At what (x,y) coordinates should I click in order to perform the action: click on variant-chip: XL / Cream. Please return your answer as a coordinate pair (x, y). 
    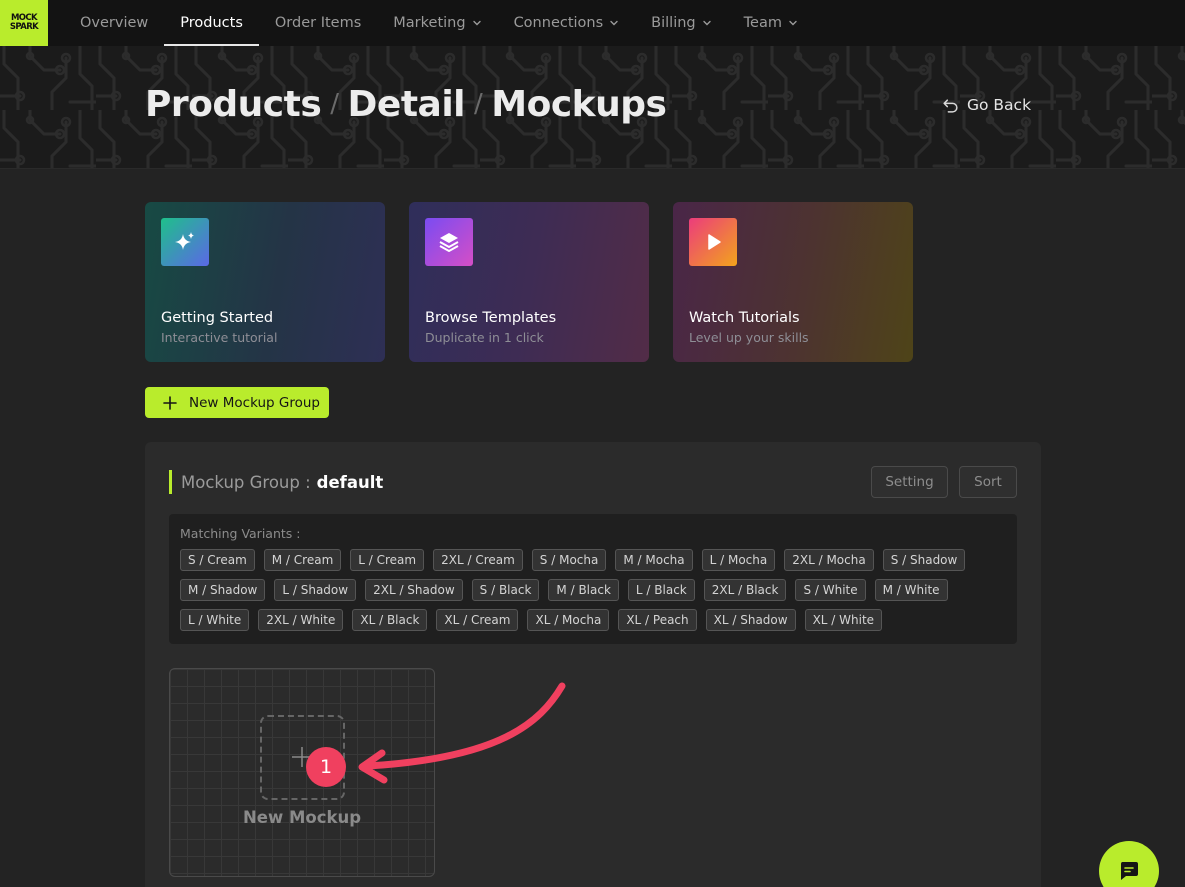
    Looking at the image, I should click on (477, 620).